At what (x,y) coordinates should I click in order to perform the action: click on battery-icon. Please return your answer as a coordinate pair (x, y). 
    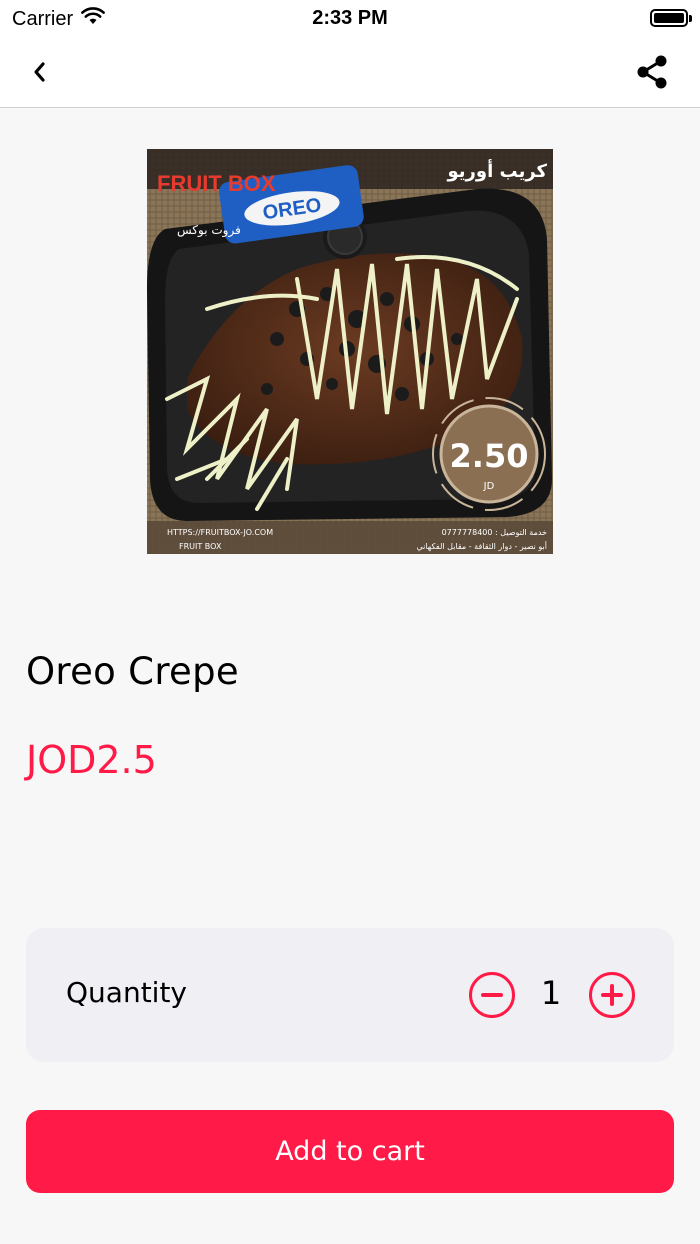
    Looking at the image, I should click on (671, 18).